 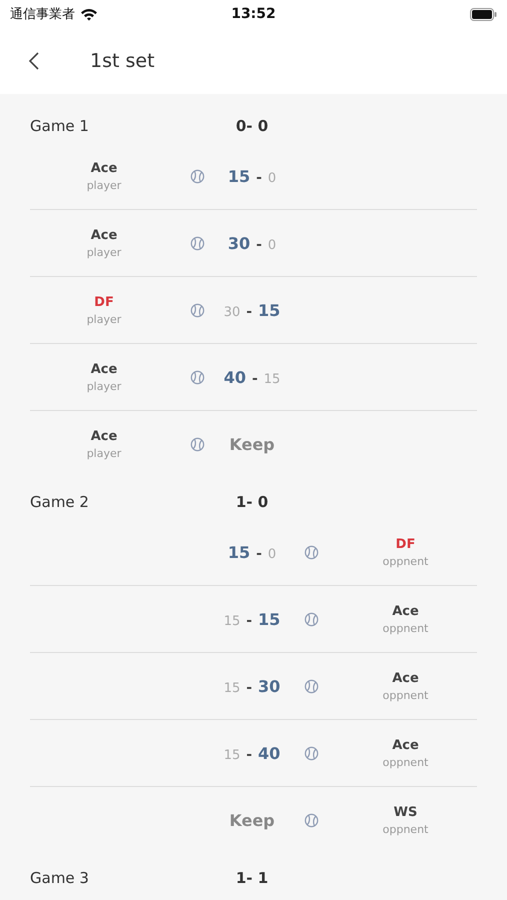 I want to click on game-score: 1- 1, so click(x=252, y=878).